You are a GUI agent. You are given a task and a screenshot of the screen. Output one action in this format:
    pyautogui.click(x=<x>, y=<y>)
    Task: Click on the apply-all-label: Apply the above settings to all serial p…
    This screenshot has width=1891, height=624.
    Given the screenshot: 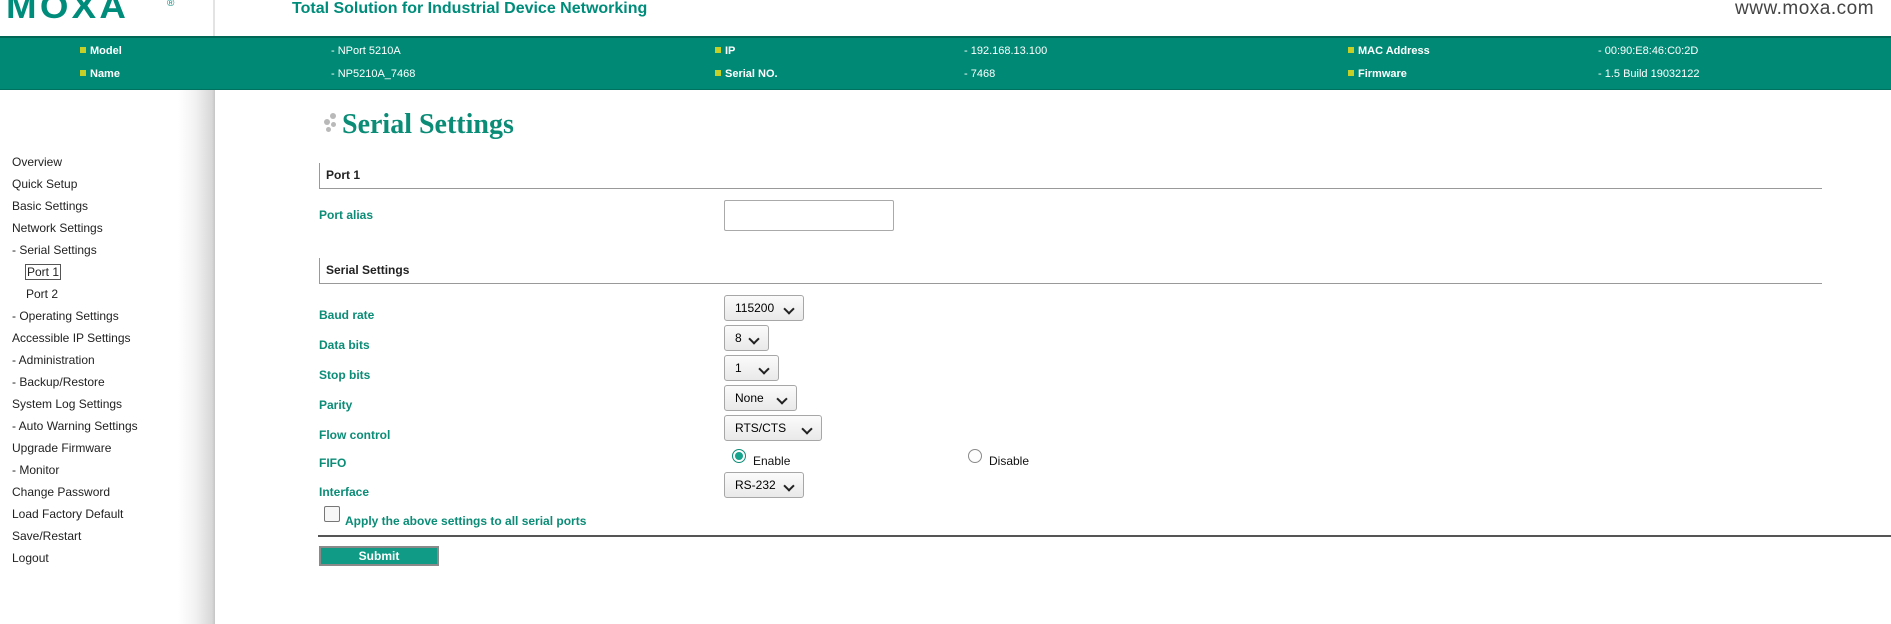 What is the action you would take?
    pyautogui.click(x=465, y=521)
    